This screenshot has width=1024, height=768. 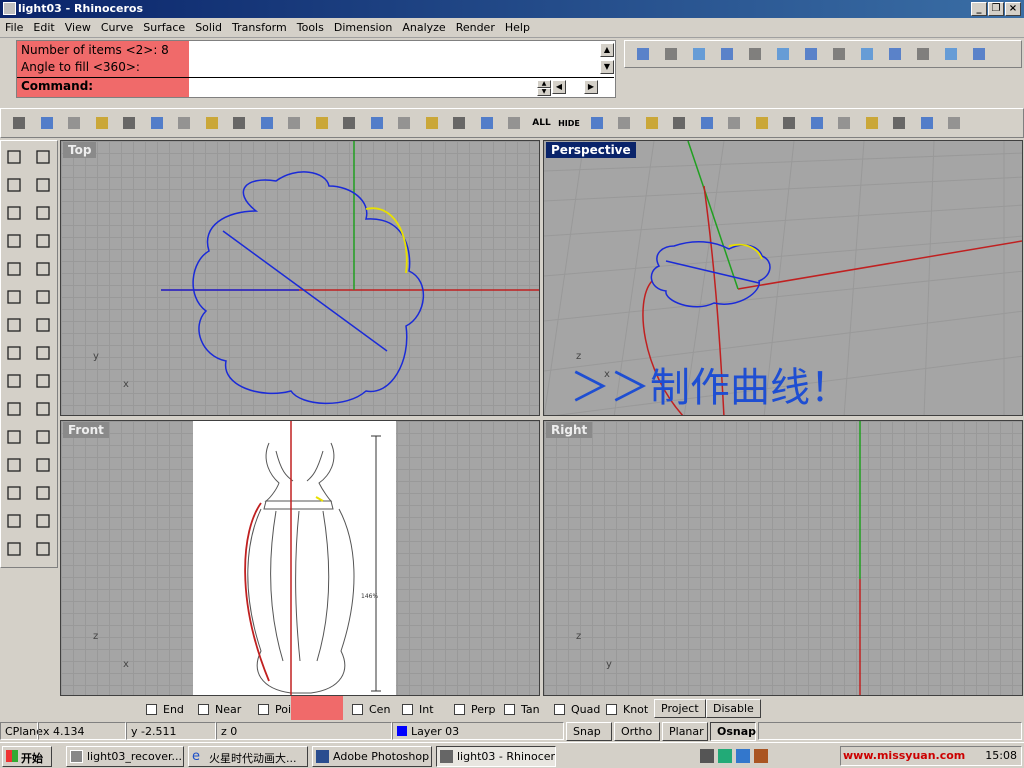 I want to click on paste-icon, so click(x=184, y=123).